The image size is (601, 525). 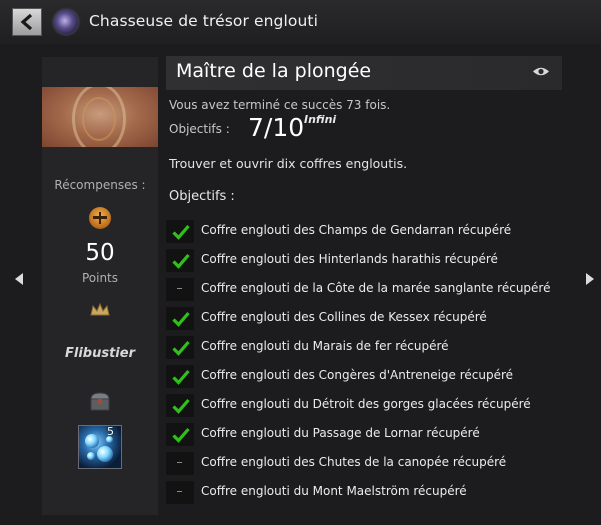 I want to click on crown-icon, so click(x=100, y=309).